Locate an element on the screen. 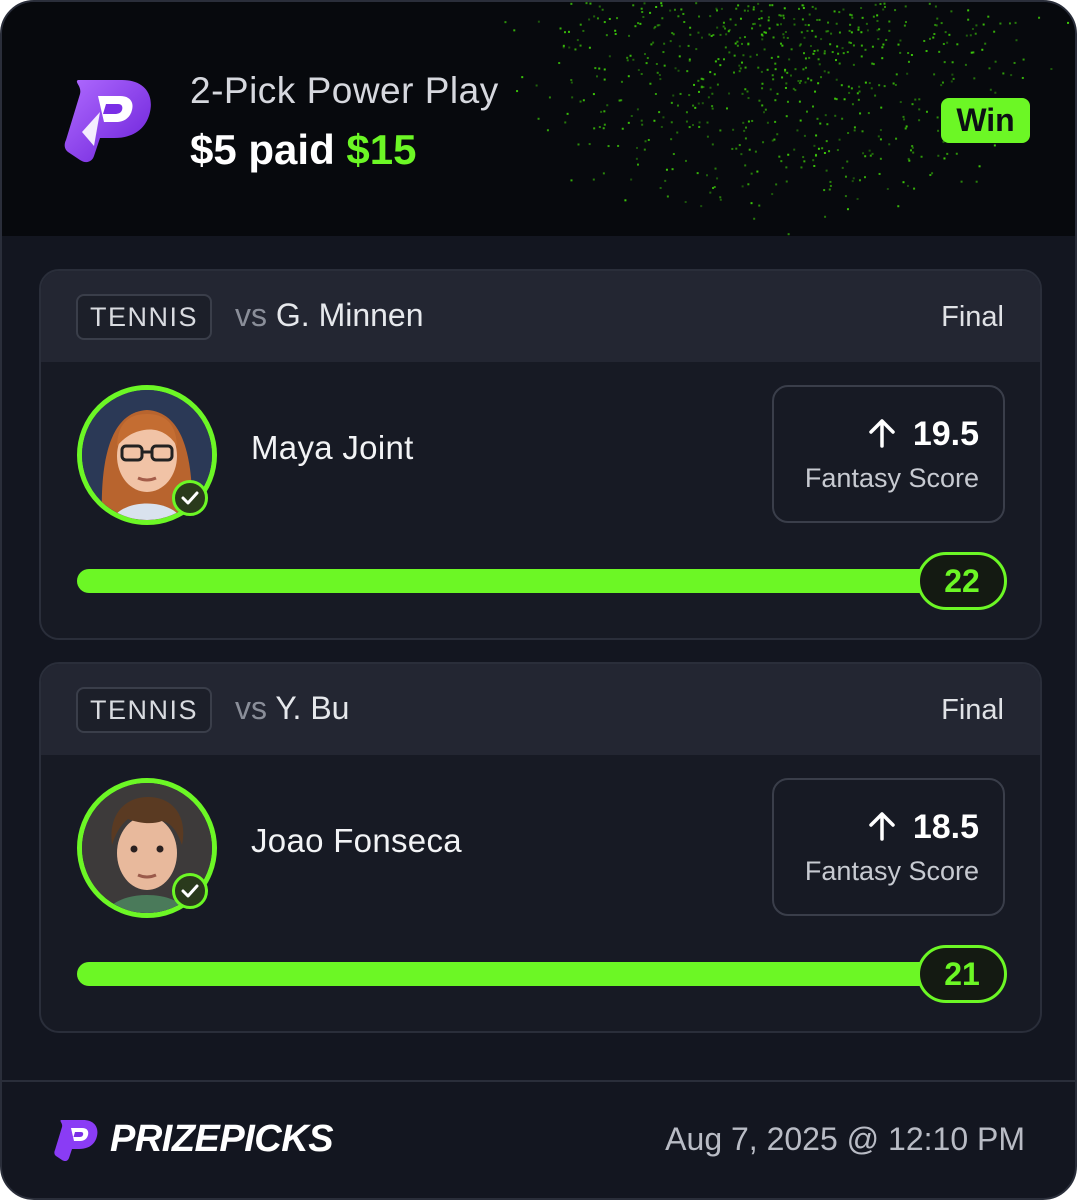 The image size is (1077, 1200). payout-amount: $15 is located at coordinates (381, 149).